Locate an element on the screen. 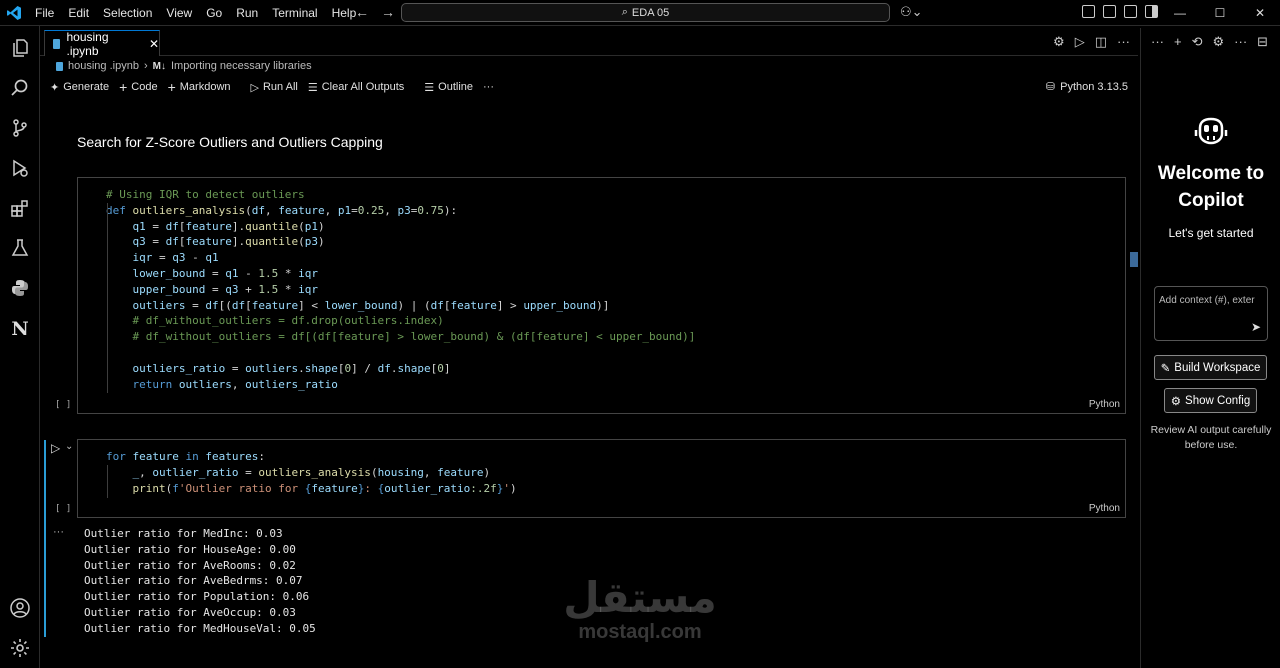 The width and height of the screenshot is (1280, 668). gear-icon: ⚙ is located at coordinates (1176, 401).